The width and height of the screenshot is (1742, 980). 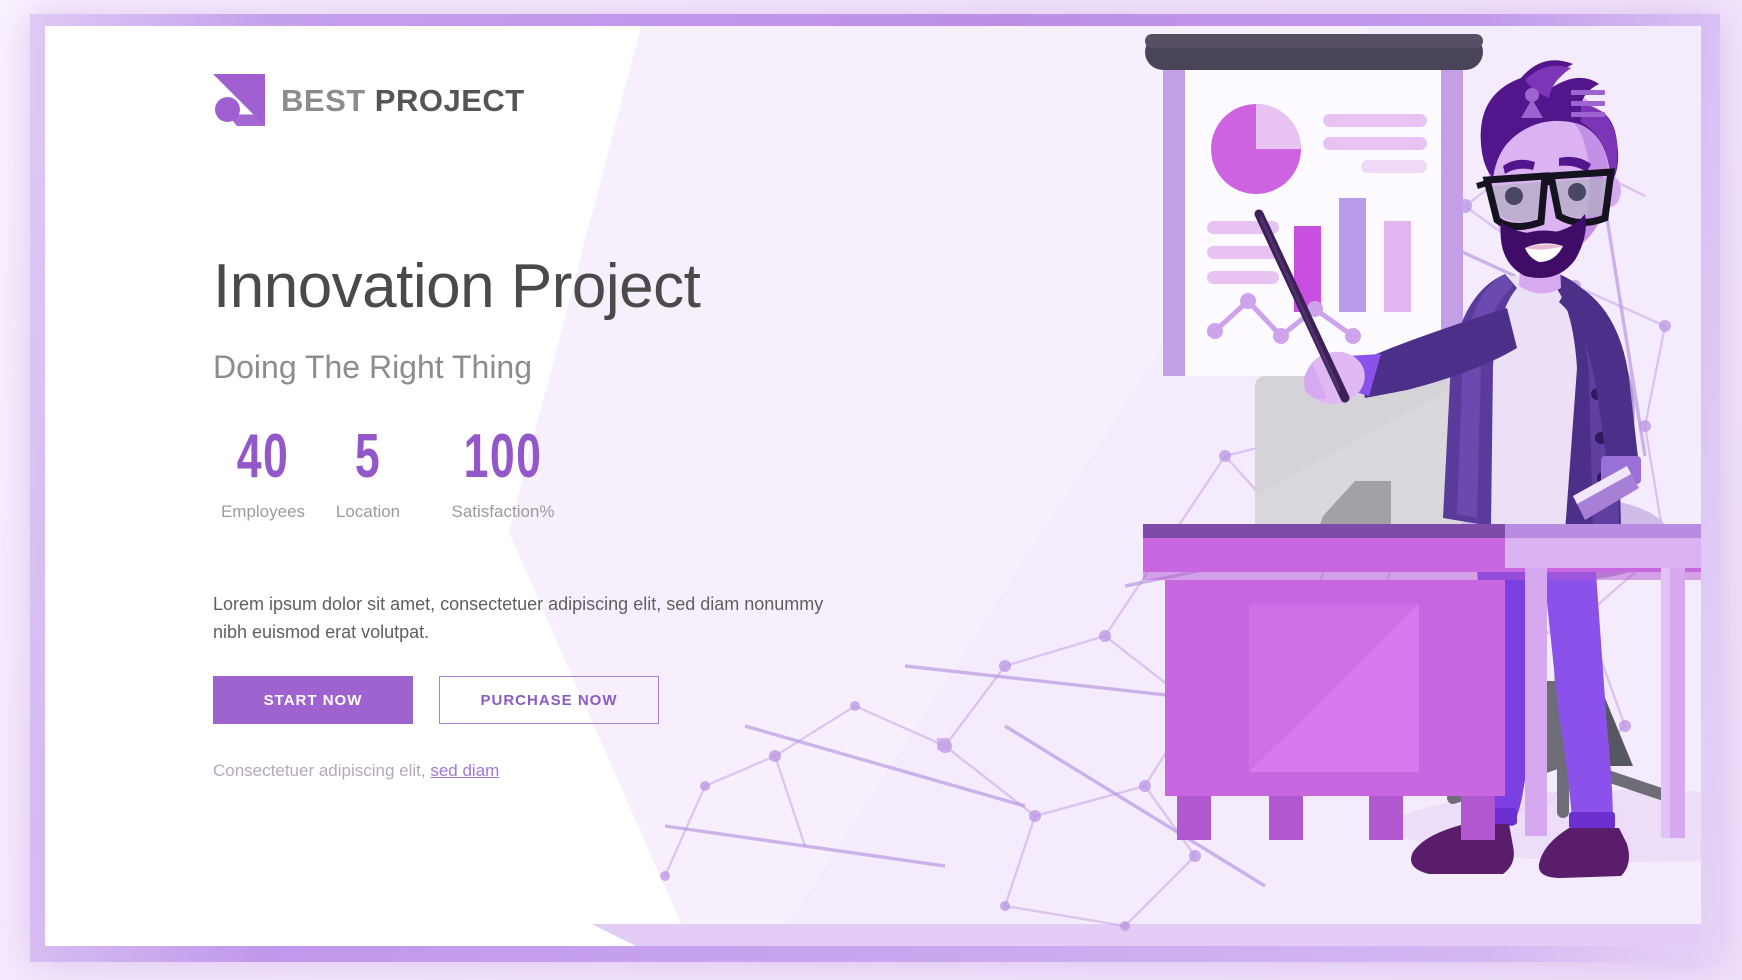 What do you see at coordinates (1532, 103) in the screenshot?
I see `user-icon` at bounding box center [1532, 103].